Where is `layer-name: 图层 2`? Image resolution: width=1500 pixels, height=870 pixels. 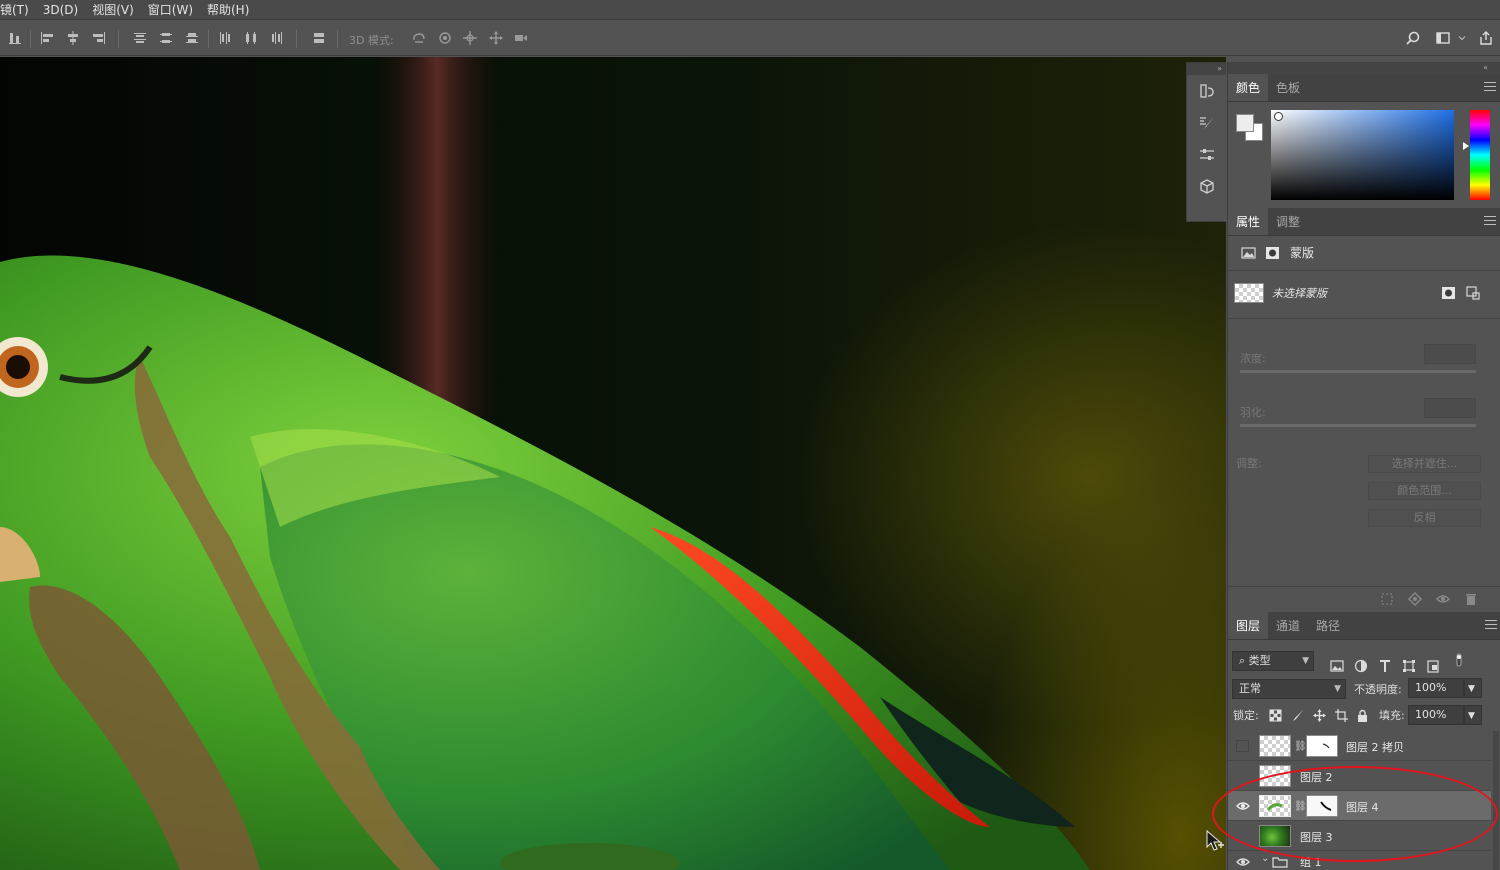 layer-name: 图层 2 is located at coordinates (1316, 777).